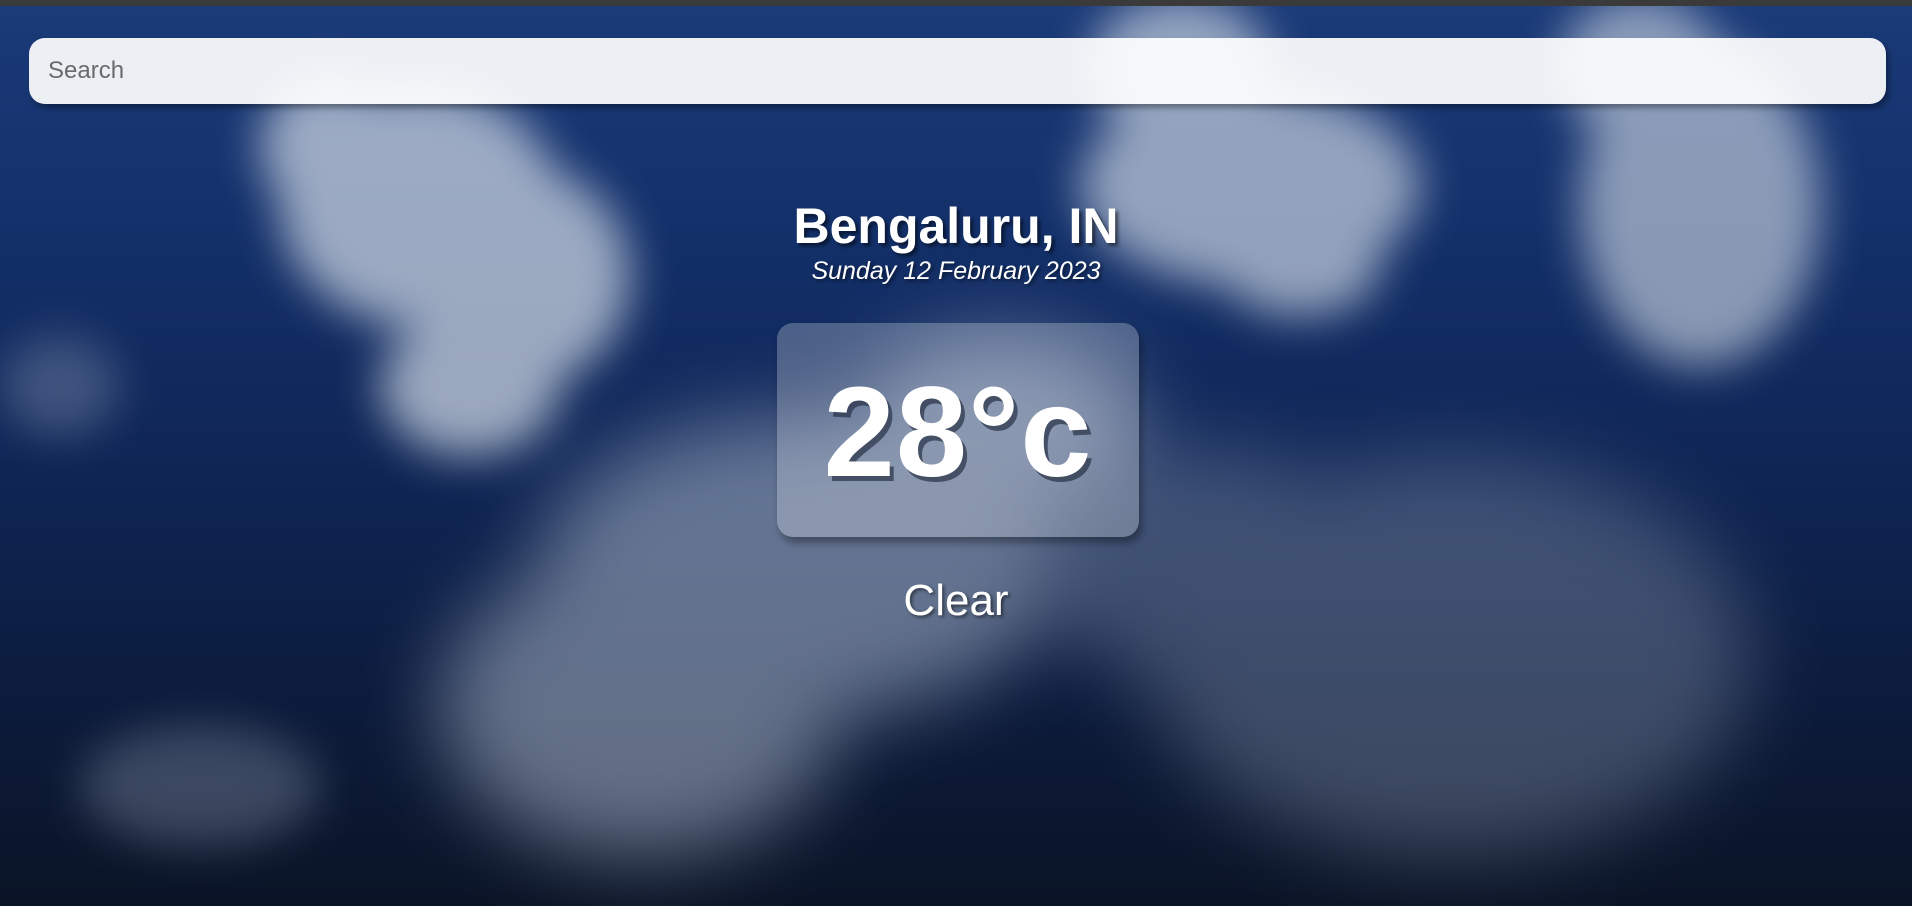 The width and height of the screenshot is (1912, 906). I want to click on temperature-card: 28°c, so click(958, 430).